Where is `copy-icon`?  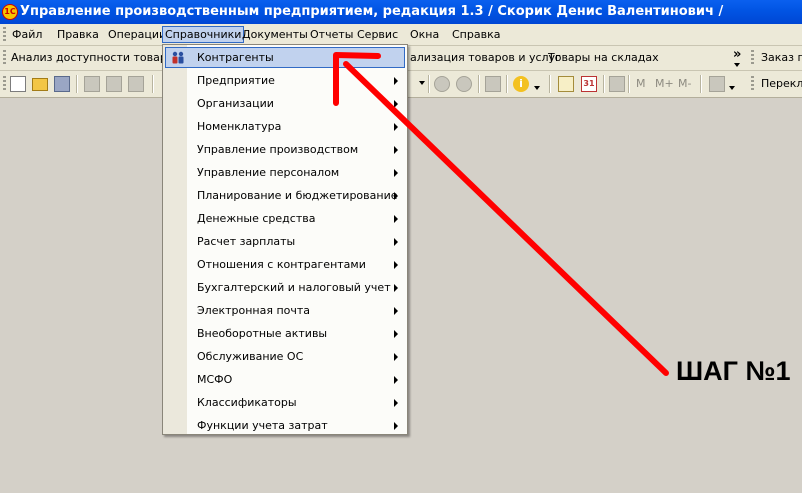
copy-icon is located at coordinates (114, 84).